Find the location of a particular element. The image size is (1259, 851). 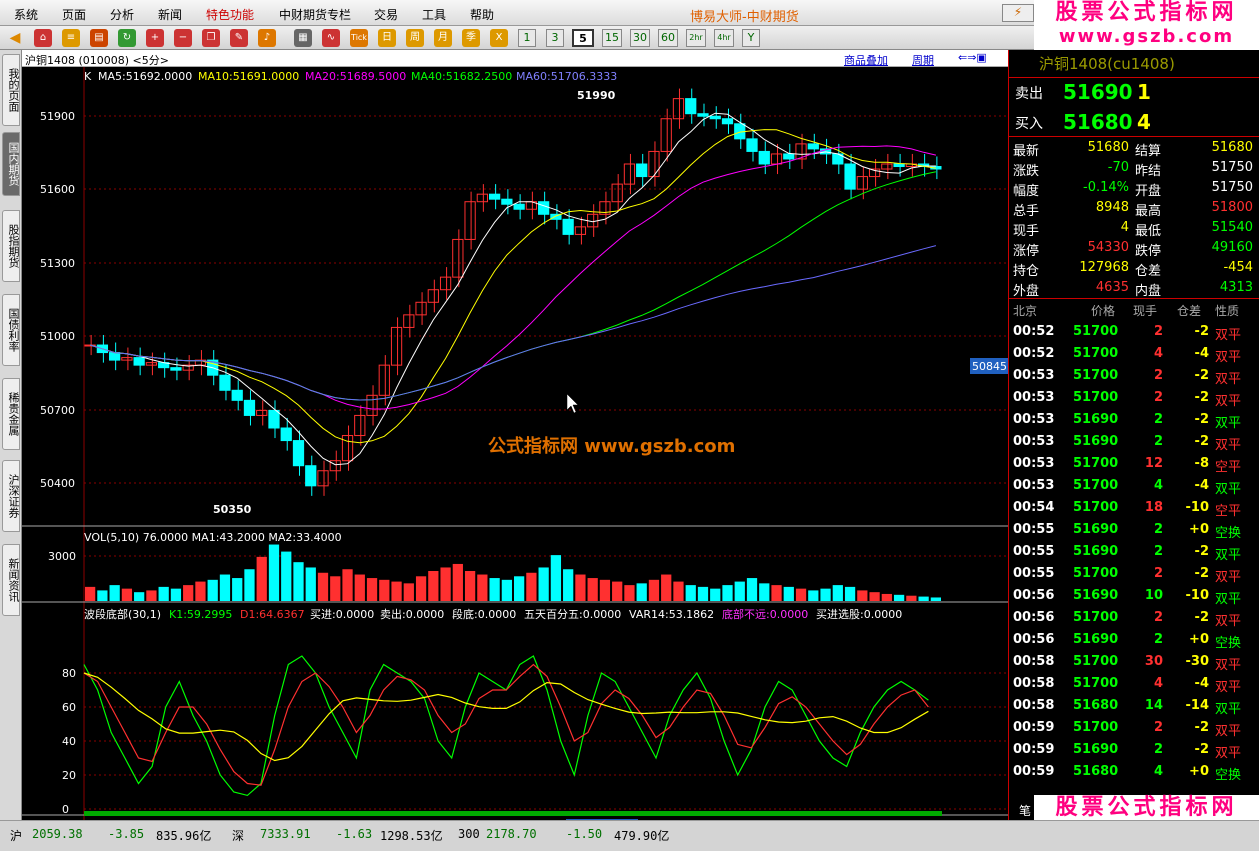

period-60-button: 60 is located at coordinates (668, 38).